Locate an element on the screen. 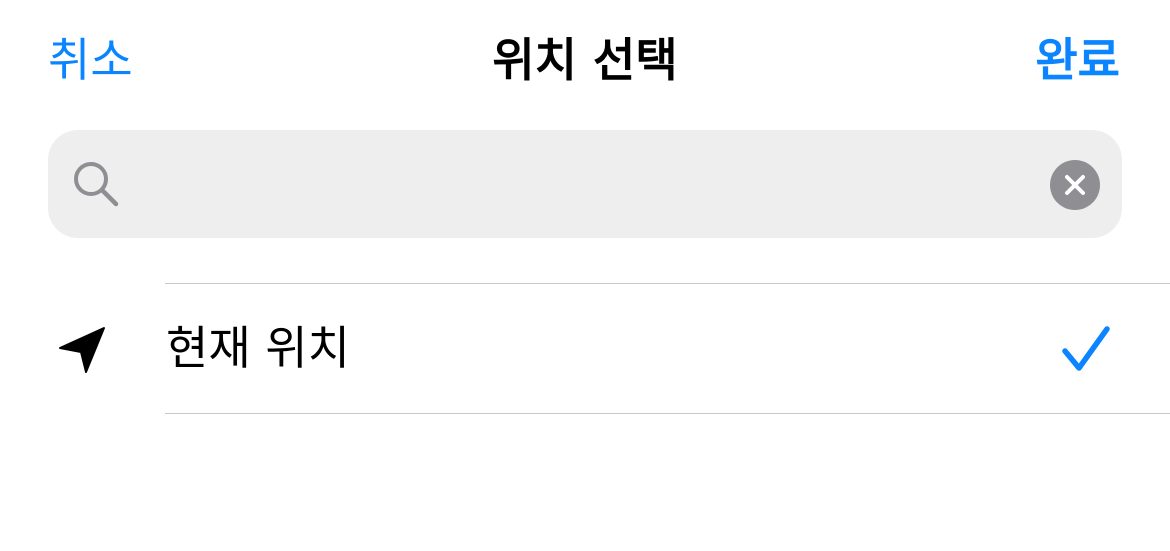 Image resolution: width=1170 pixels, height=551 pixels. clear-circle-x-icon is located at coordinates (1075, 185).